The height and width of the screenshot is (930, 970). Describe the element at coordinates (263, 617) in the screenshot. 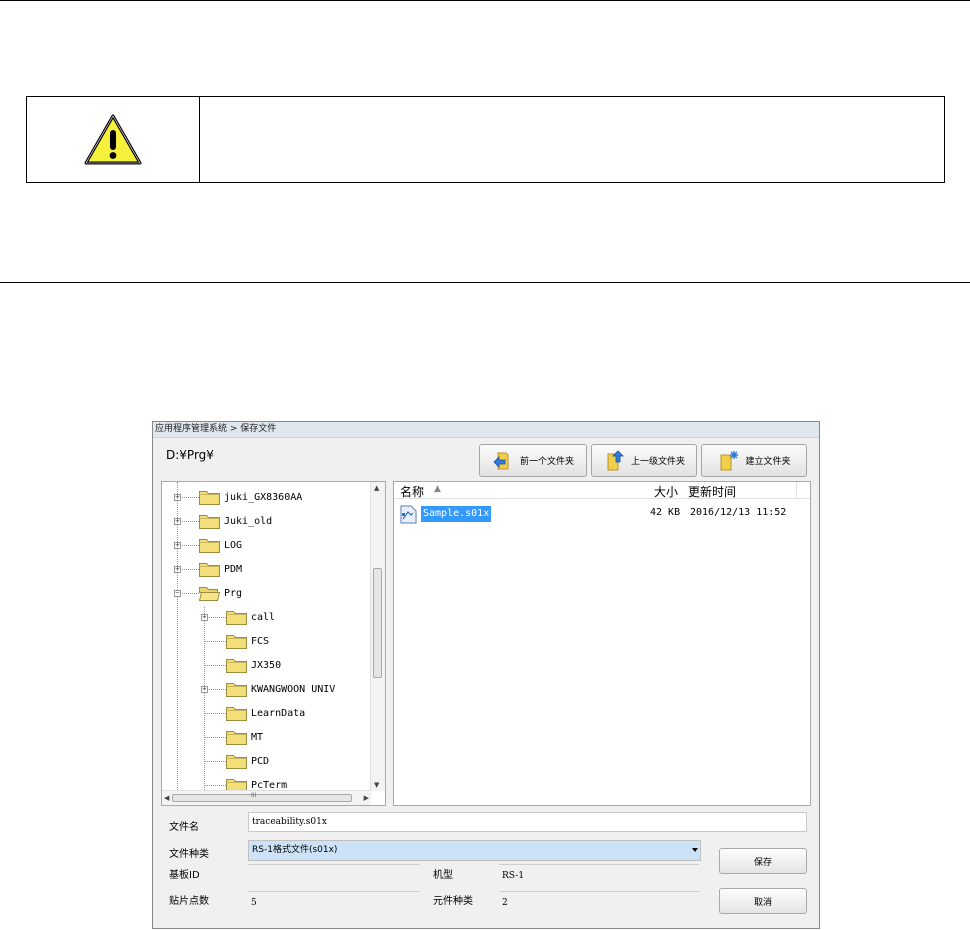

I see `tree-item-label: call` at that location.